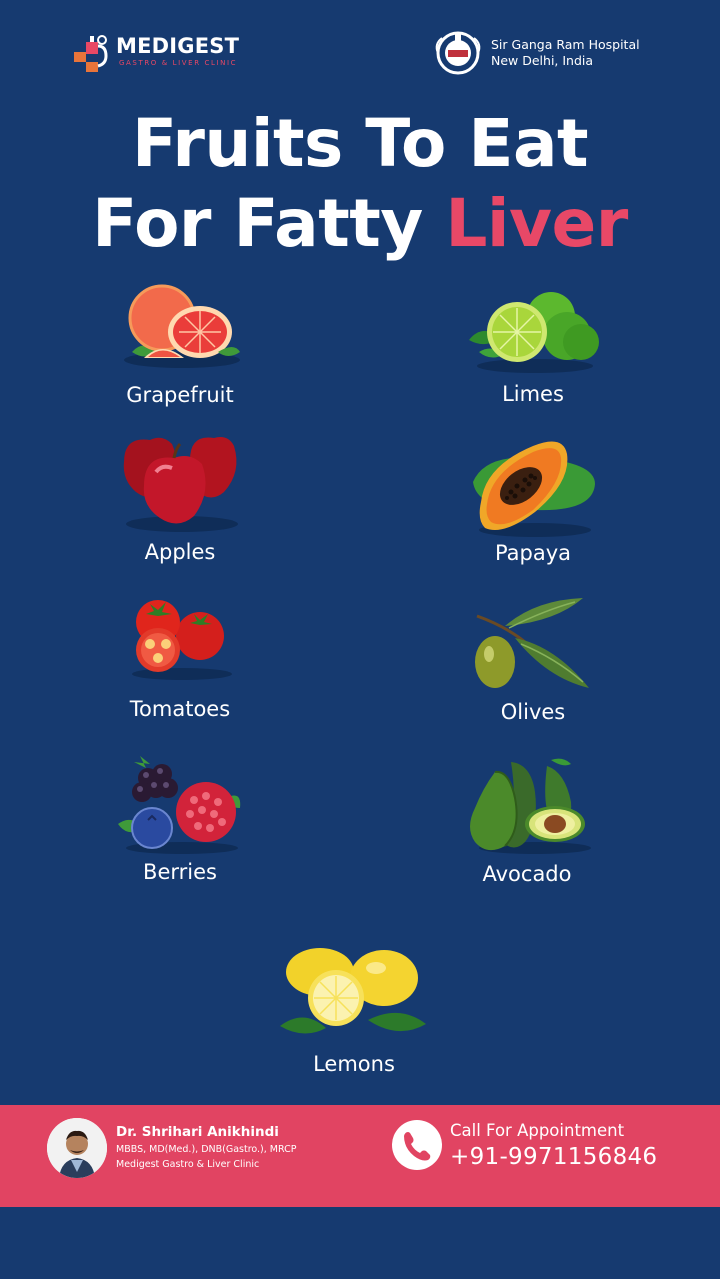 Image resolution: width=720 pixels, height=1279 pixels. I want to click on grapefruit-icon, so click(182, 326).